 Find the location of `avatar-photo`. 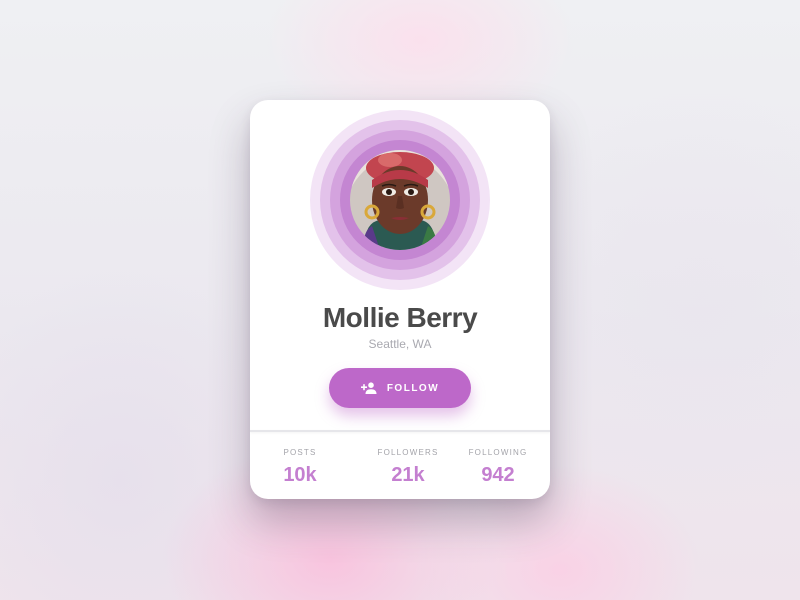

avatar-photo is located at coordinates (400, 200).